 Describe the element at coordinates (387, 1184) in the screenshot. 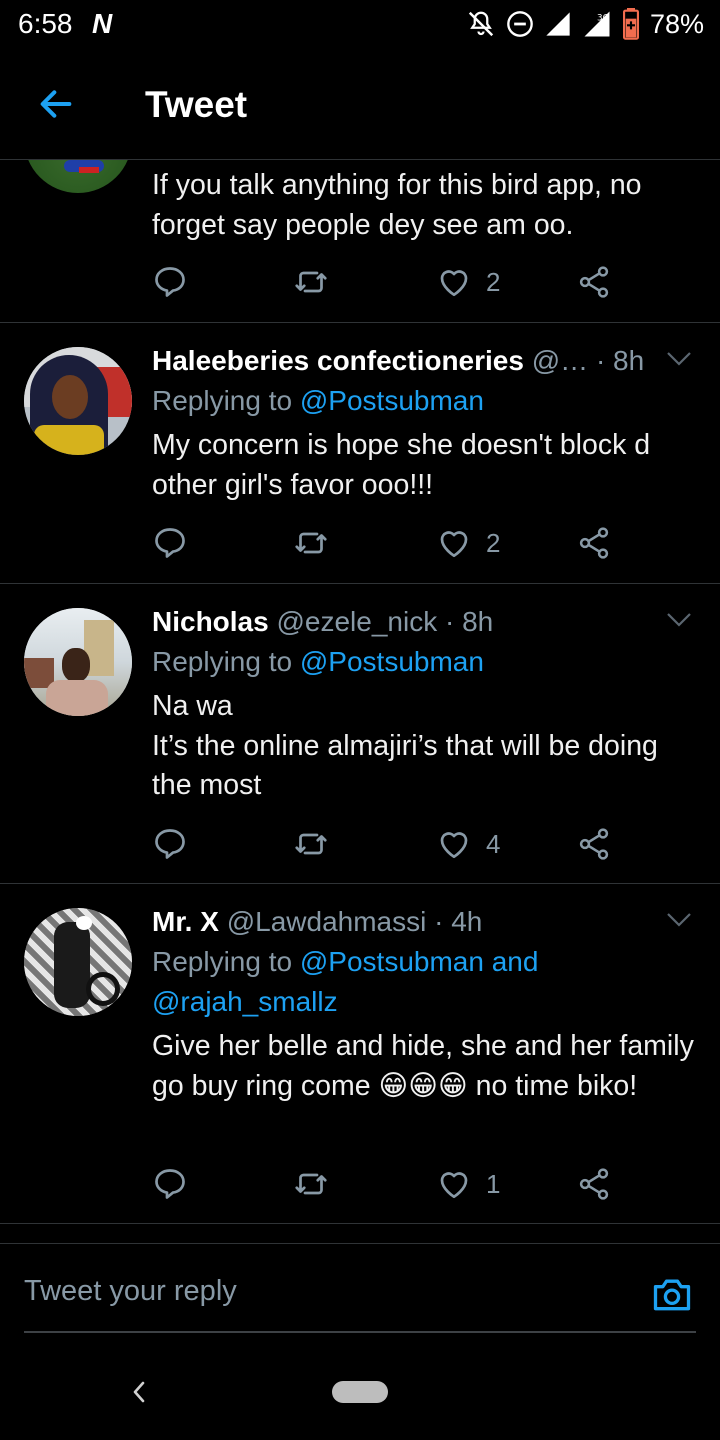

I see `tweet-actions: 1` at that location.